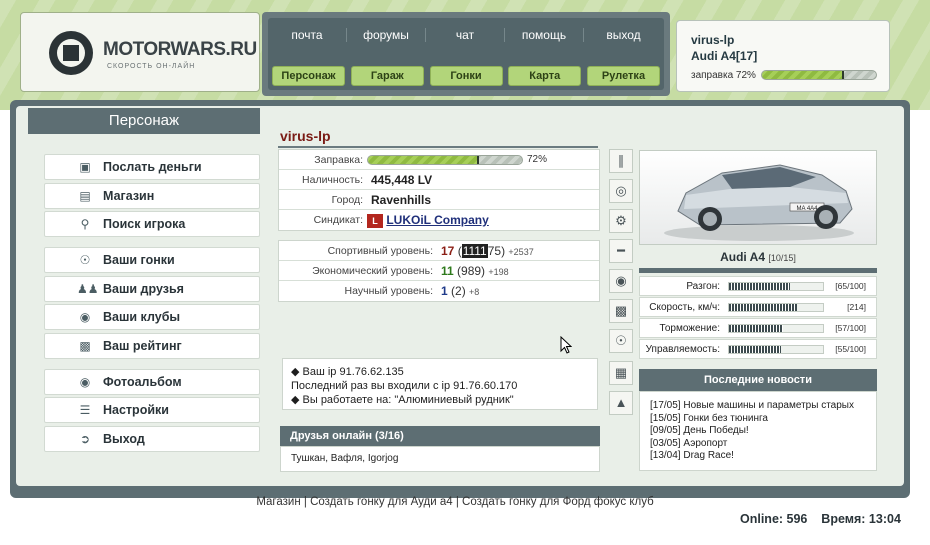 This screenshot has height=545, width=930. What do you see at coordinates (85, 224) in the screenshot?
I see `search-icon: ⚲` at bounding box center [85, 224].